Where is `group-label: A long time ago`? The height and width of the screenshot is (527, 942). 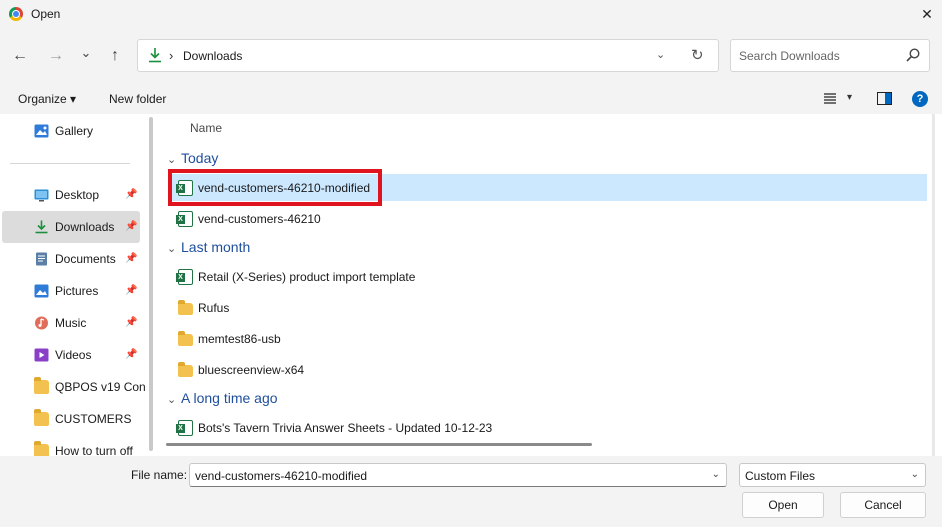 group-label: A long time ago is located at coordinates (229, 398).